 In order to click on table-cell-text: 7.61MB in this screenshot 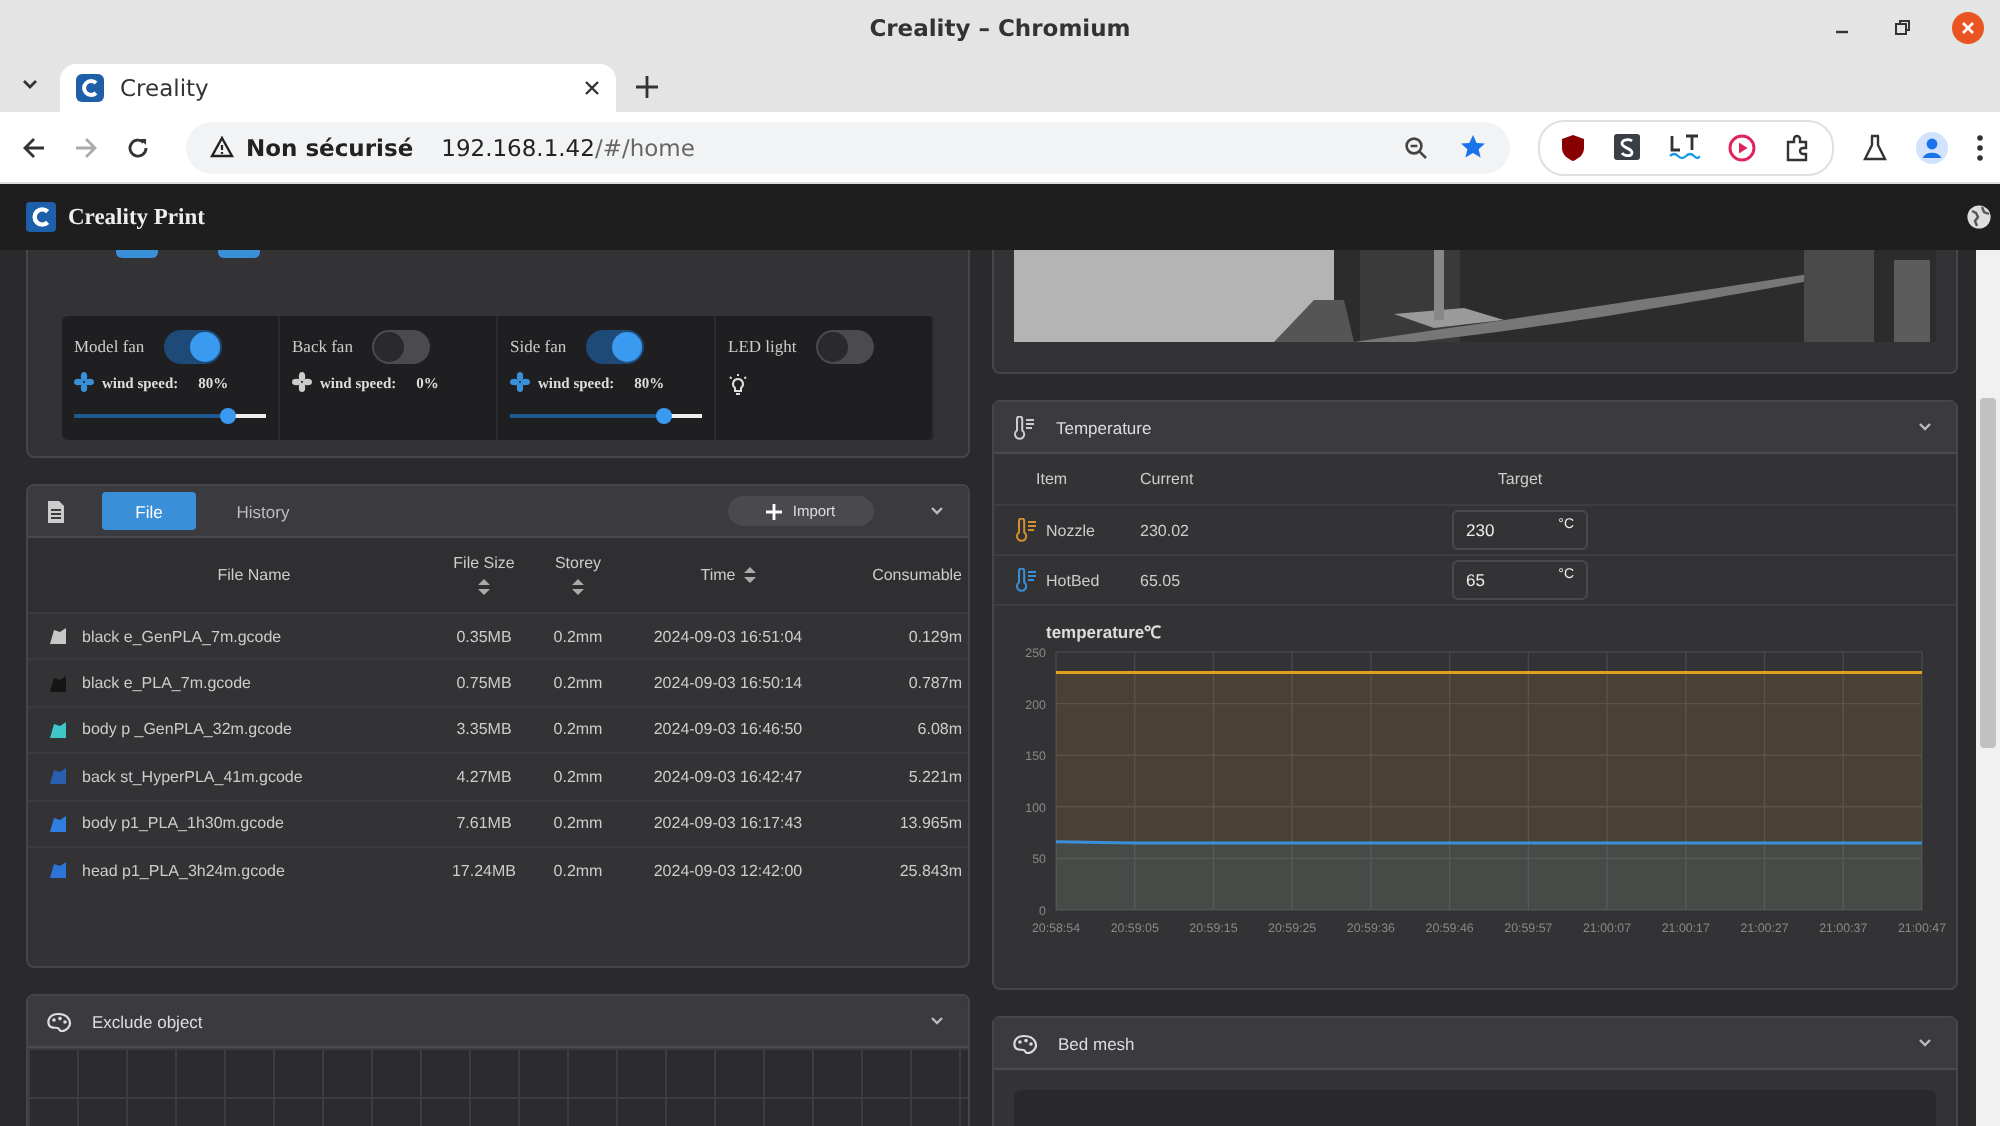, I will do `click(484, 823)`.